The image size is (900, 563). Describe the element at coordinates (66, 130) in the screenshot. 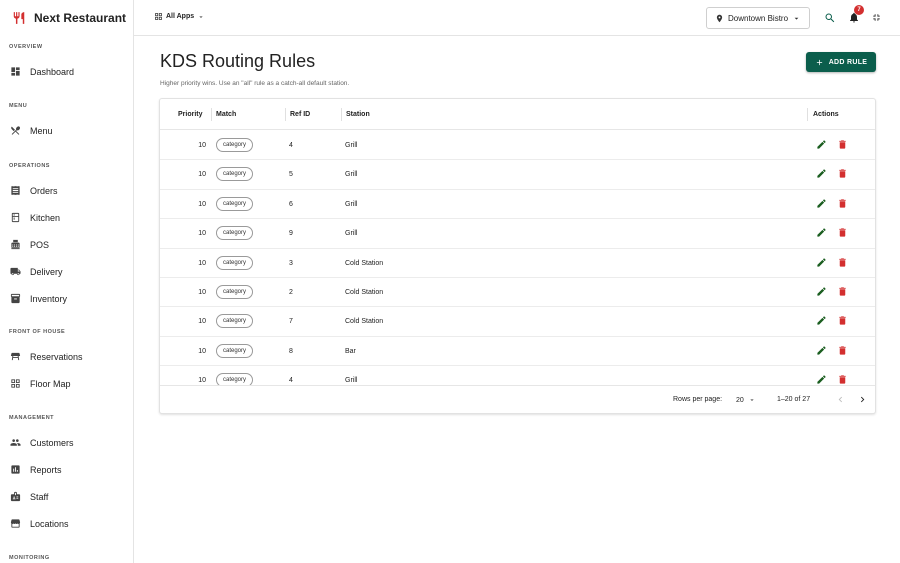

I see `sidebar-item-menu: Menu` at that location.